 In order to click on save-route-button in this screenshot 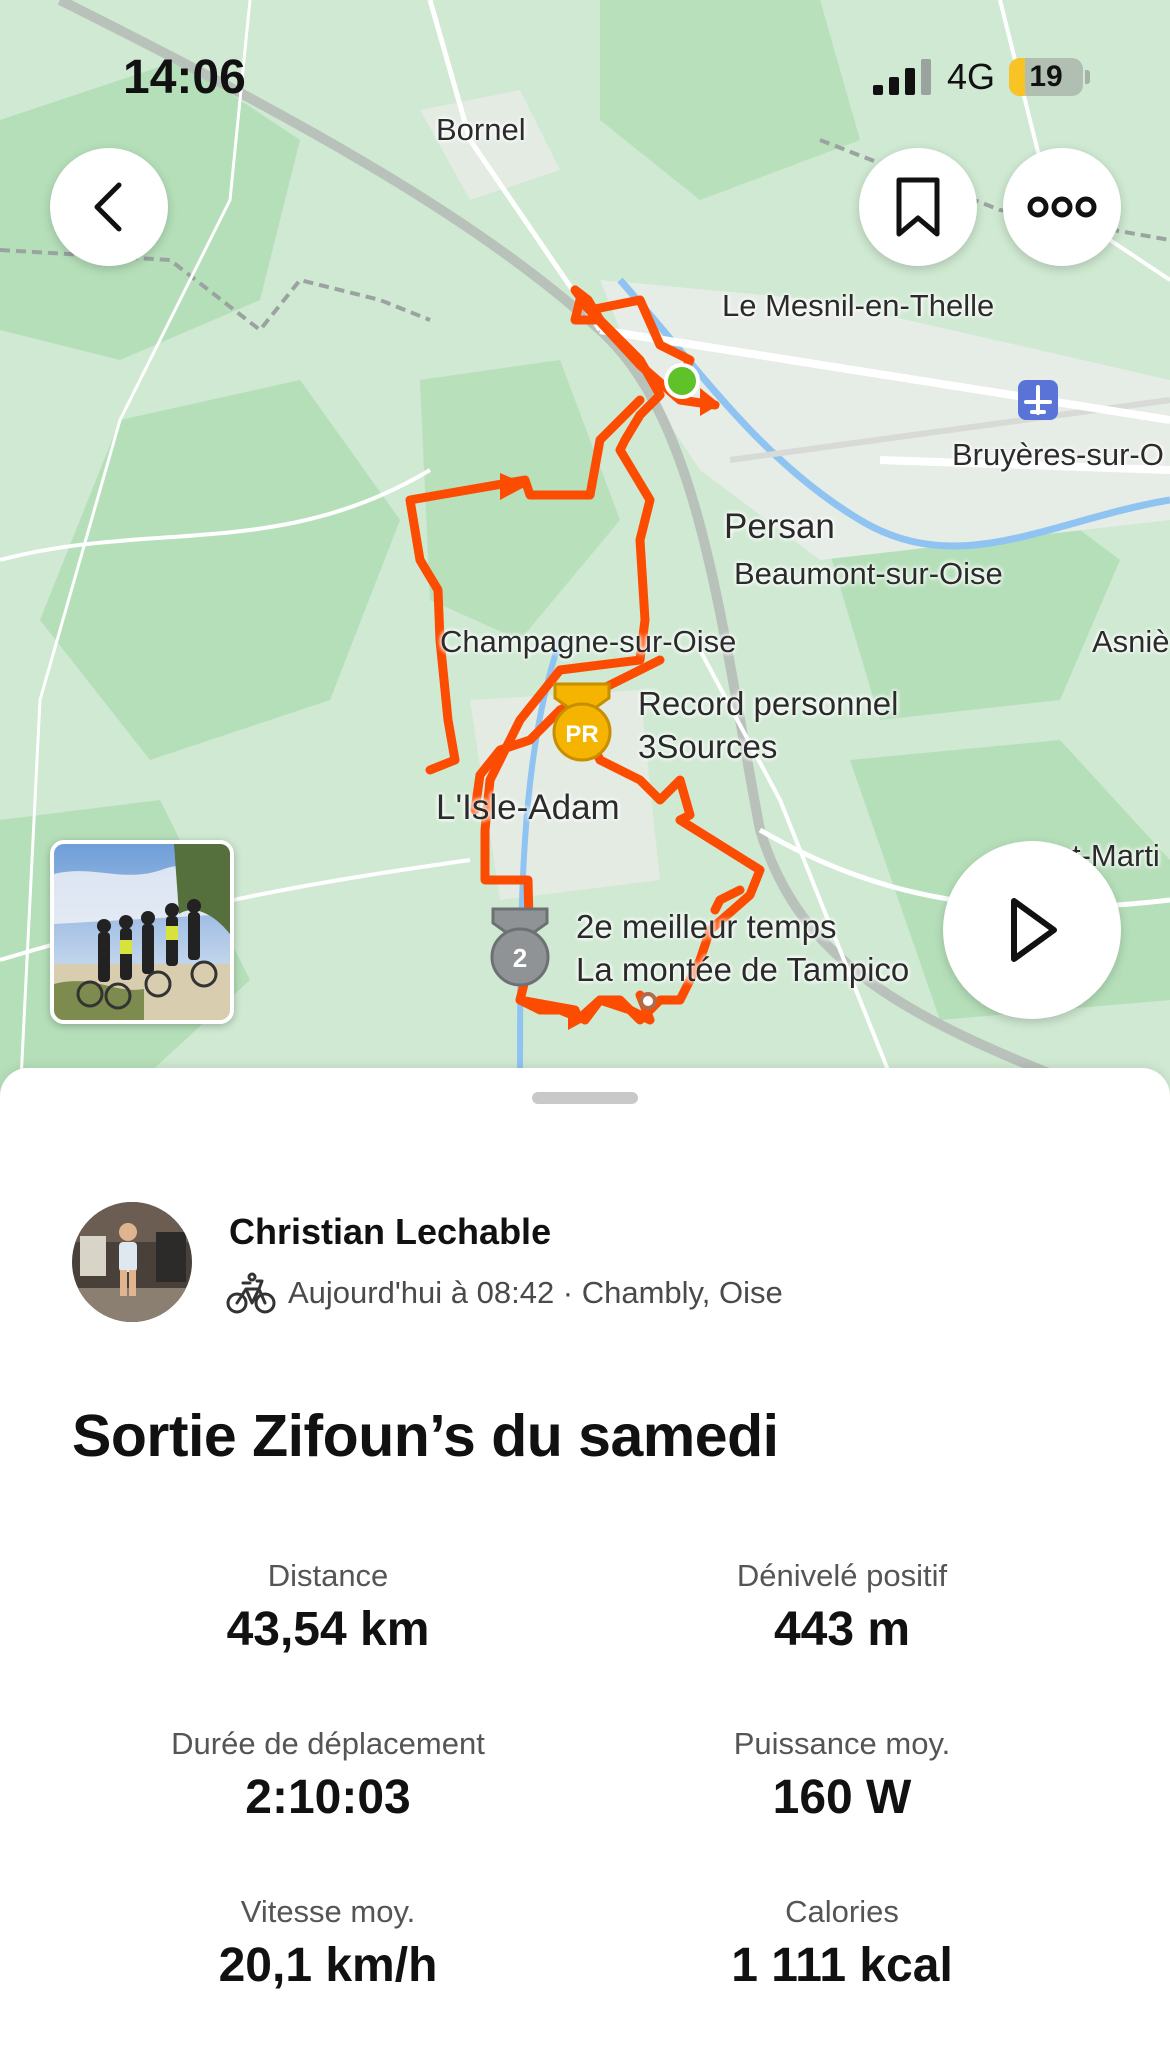, I will do `click(918, 207)`.